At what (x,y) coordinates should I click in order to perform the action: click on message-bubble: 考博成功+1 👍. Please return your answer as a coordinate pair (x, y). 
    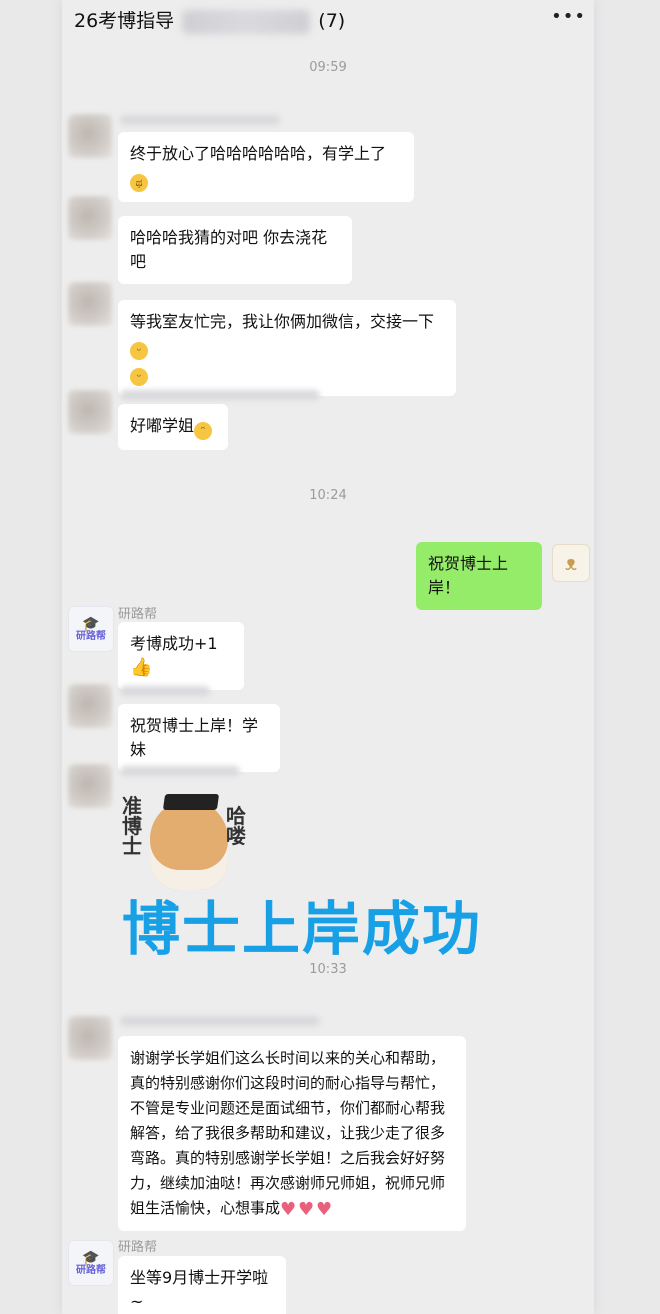
    Looking at the image, I should click on (181, 656).